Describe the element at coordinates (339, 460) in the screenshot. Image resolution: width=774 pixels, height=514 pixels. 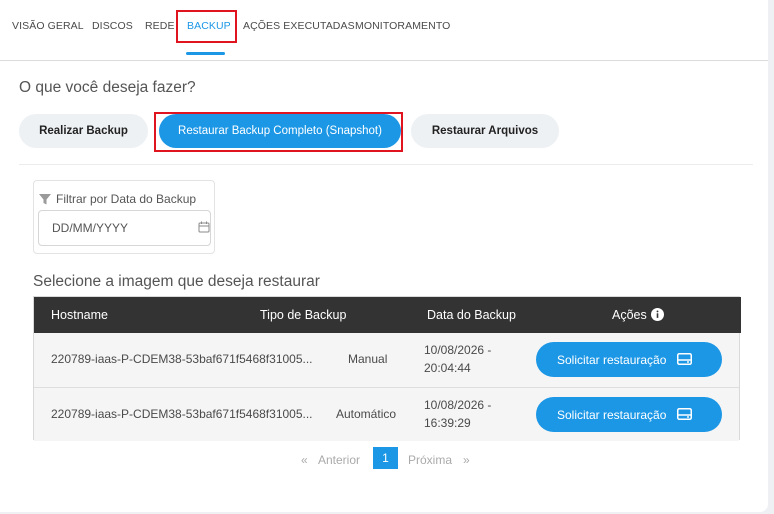
I see `previous-page-link: Anterior` at that location.